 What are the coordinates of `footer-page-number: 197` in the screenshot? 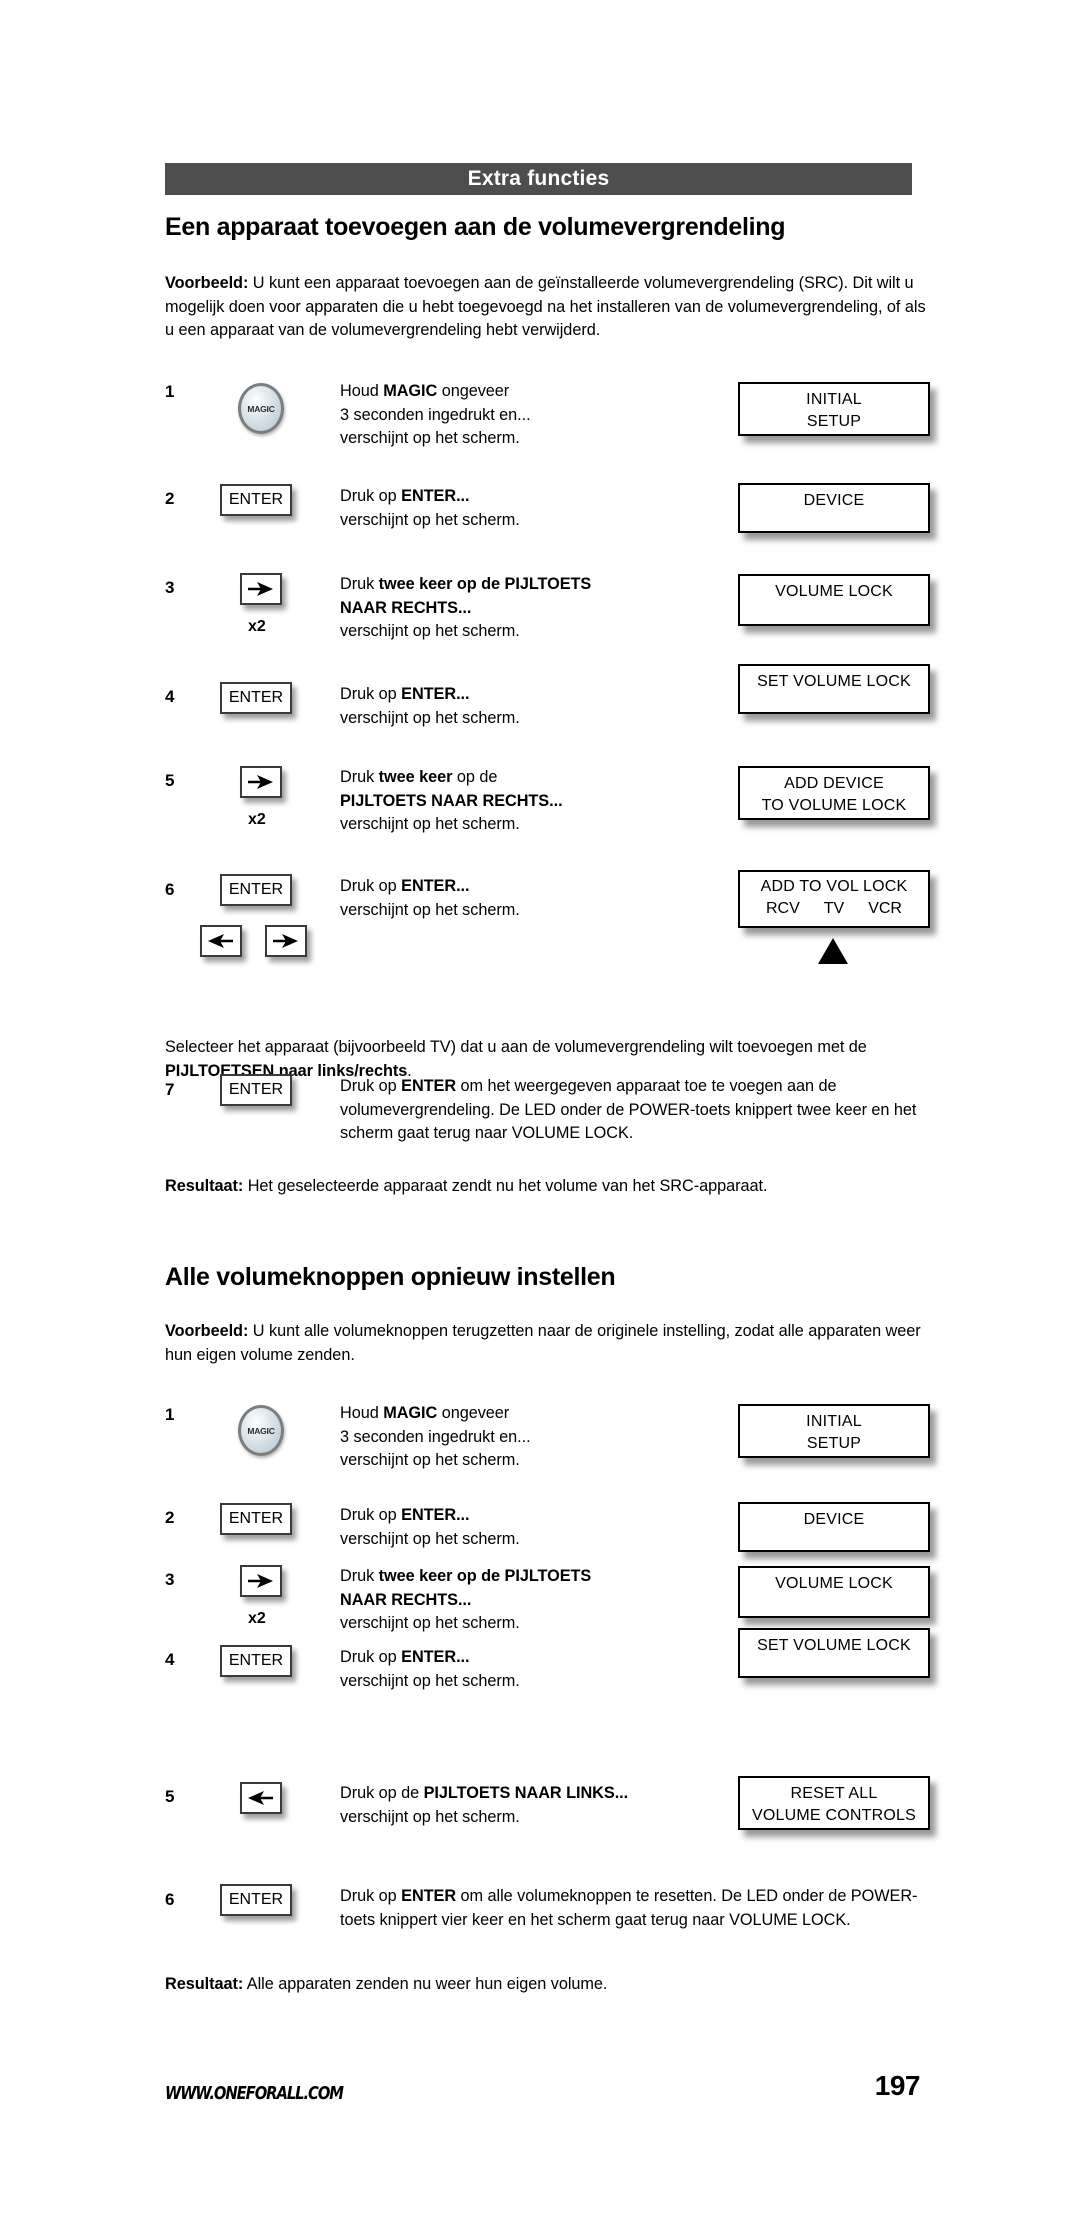 It's located at (897, 2085).